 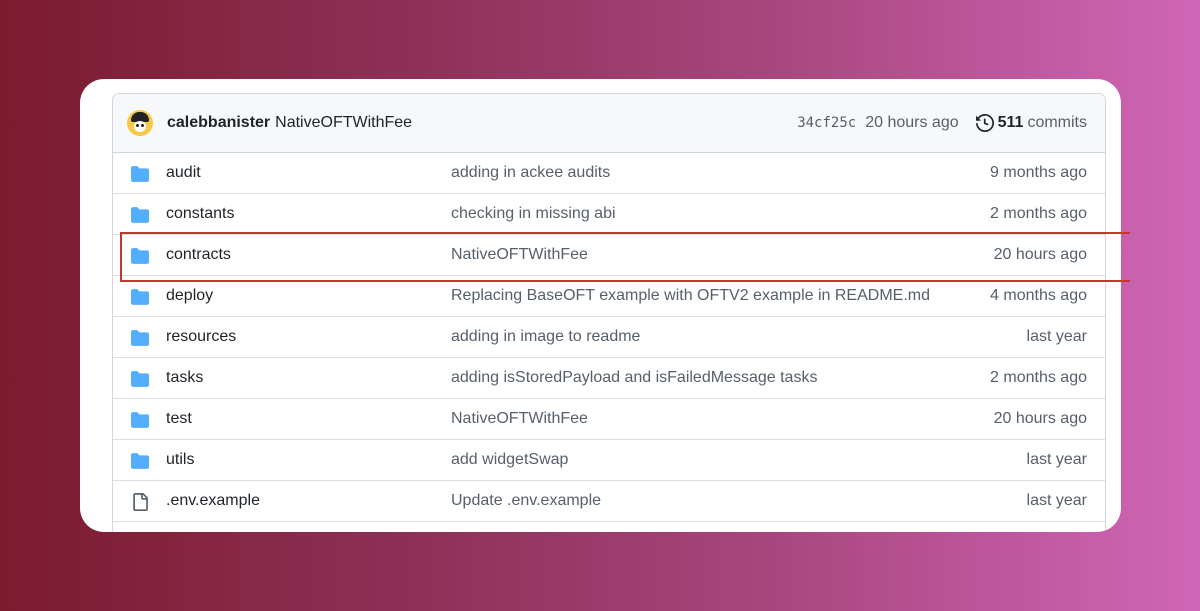 I want to click on last-updated: 4 months ago, so click(x=1038, y=295).